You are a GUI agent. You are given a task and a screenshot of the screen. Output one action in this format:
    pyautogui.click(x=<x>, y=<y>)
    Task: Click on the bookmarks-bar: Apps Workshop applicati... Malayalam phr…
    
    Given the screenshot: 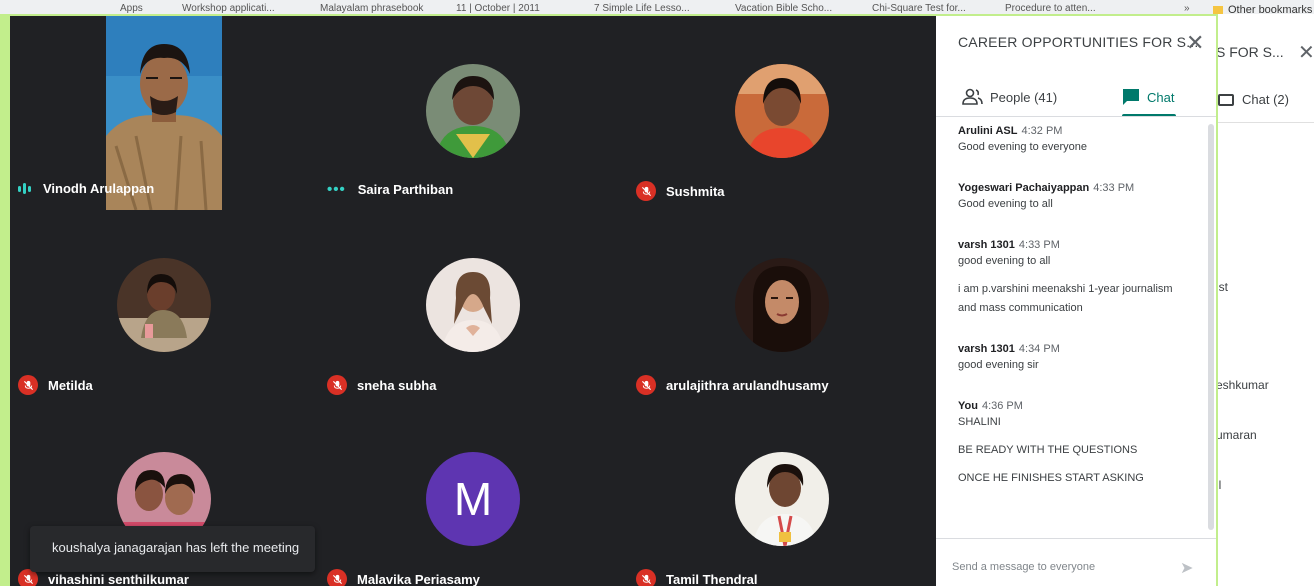 What is the action you would take?
    pyautogui.click(x=657, y=7)
    